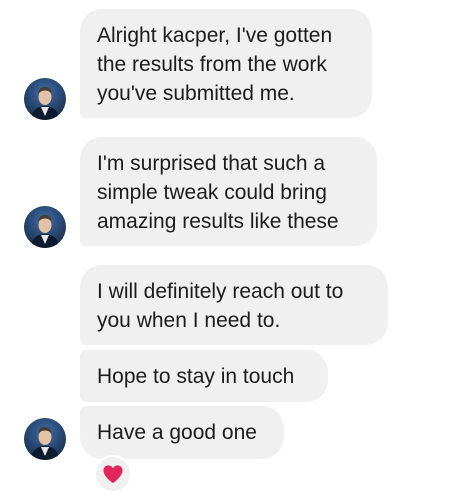  What do you see at coordinates (189, 320) in the screenshot?
I see `message-line: you when I need to.` at bounding box center [189, 320].